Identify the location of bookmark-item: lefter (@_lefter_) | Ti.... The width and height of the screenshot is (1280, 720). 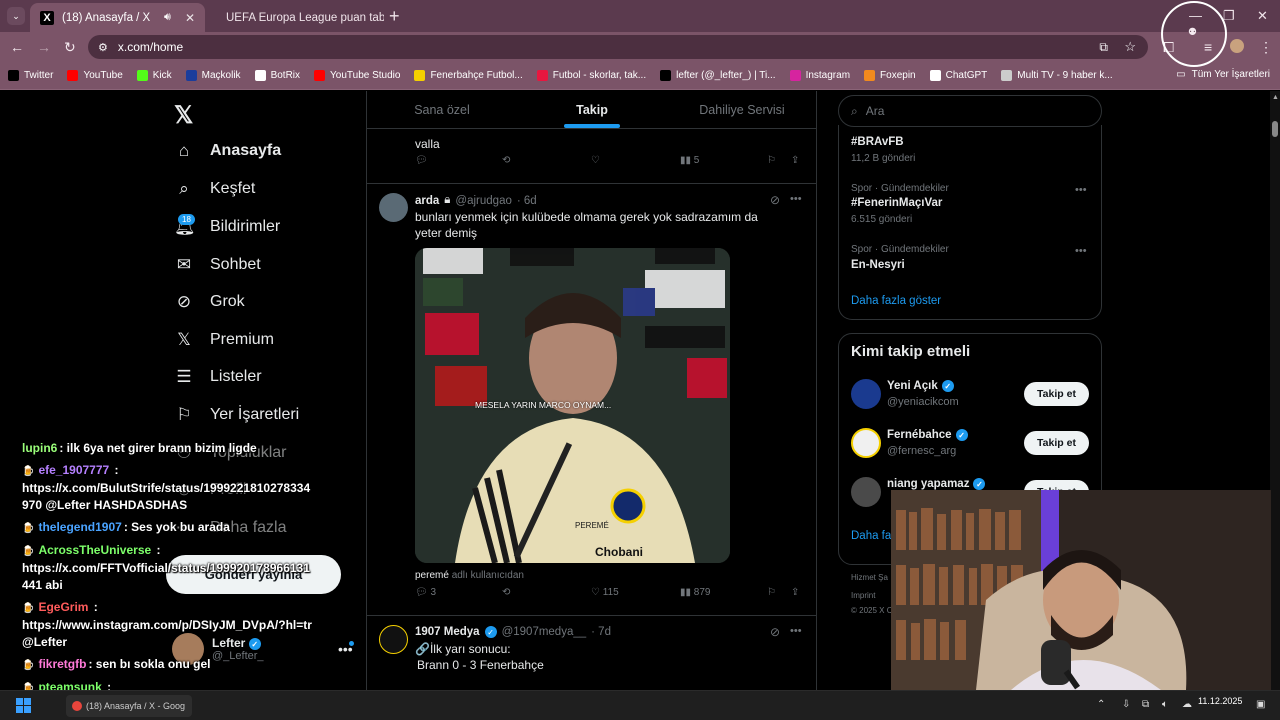
(718, 75).